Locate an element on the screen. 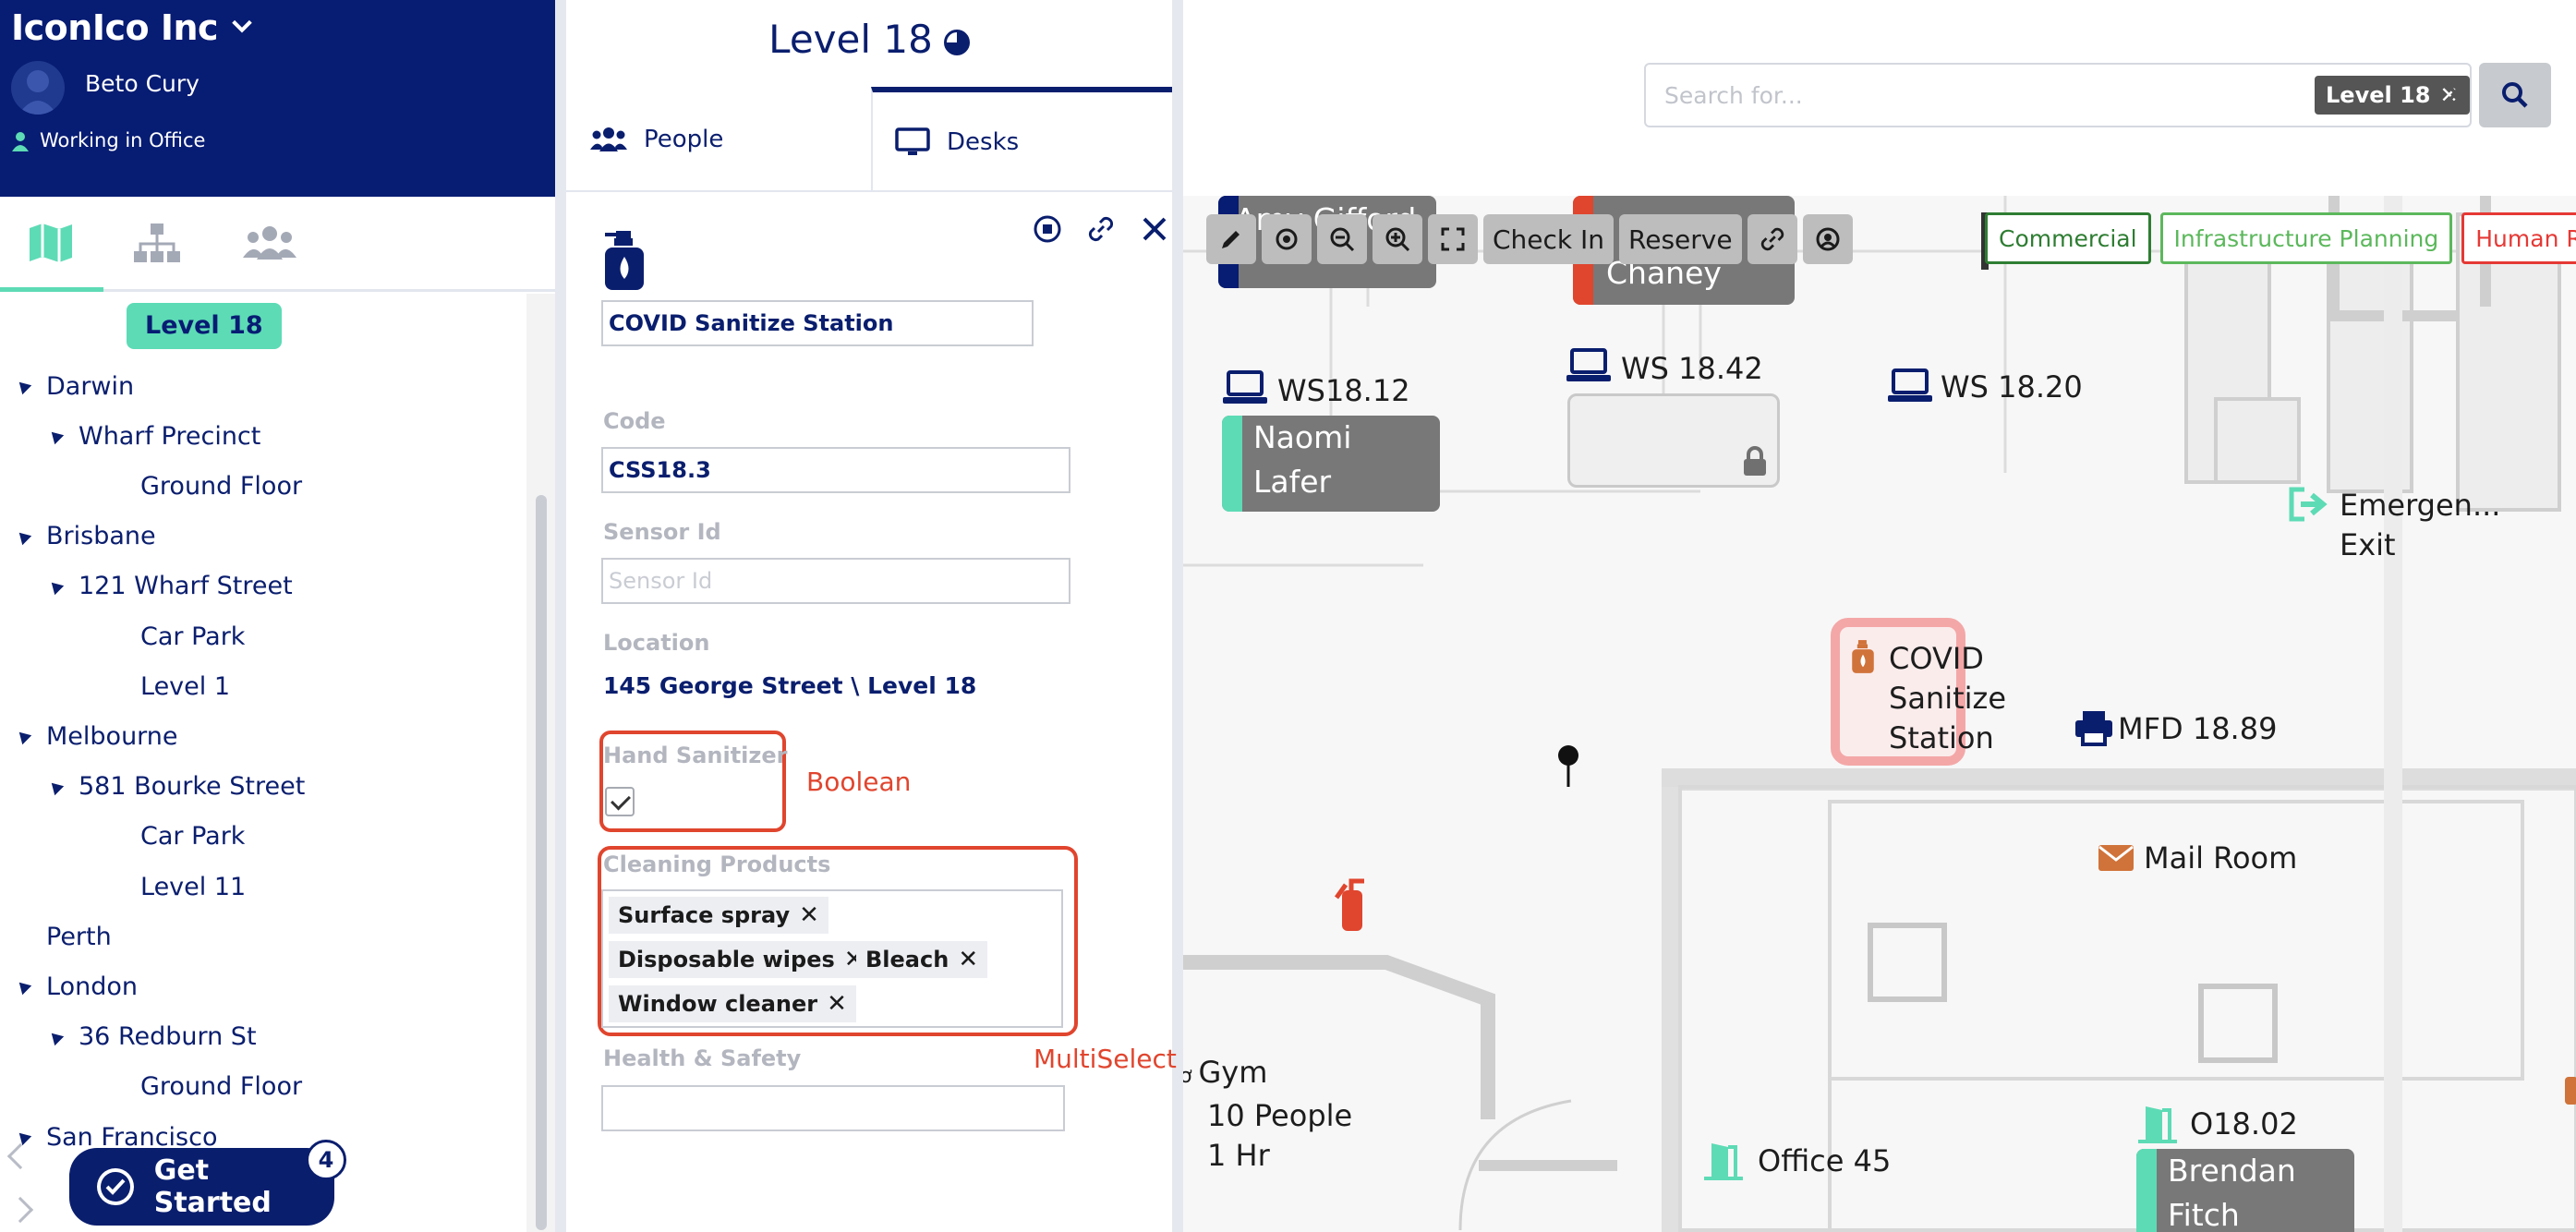  tree-item-label: Wharf Precinct is located at coordinates (170, 436).